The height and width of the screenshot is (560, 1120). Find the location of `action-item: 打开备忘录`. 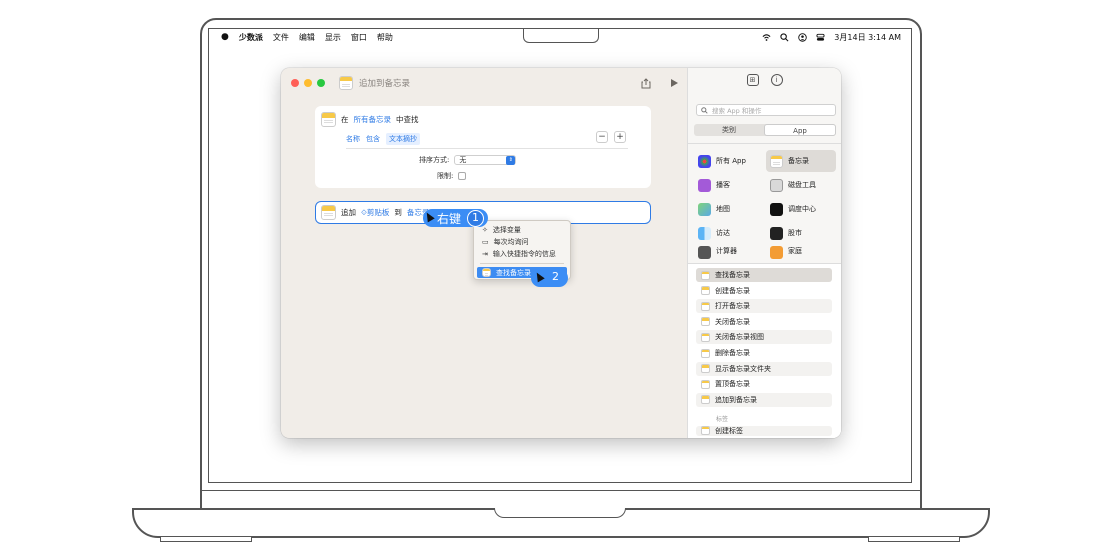

action-item: 打开备忘录 is located at coordinates (764, 306).